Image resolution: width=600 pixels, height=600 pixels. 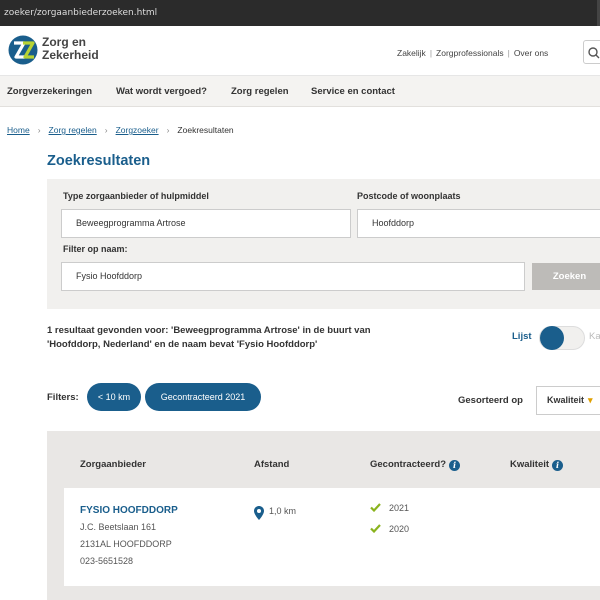 What do you see at coordinates (113, 464) in the screenshot?
I see `column-header-zorgaanbieder: Zorgaanbieder` at bounding box center [113, 464].